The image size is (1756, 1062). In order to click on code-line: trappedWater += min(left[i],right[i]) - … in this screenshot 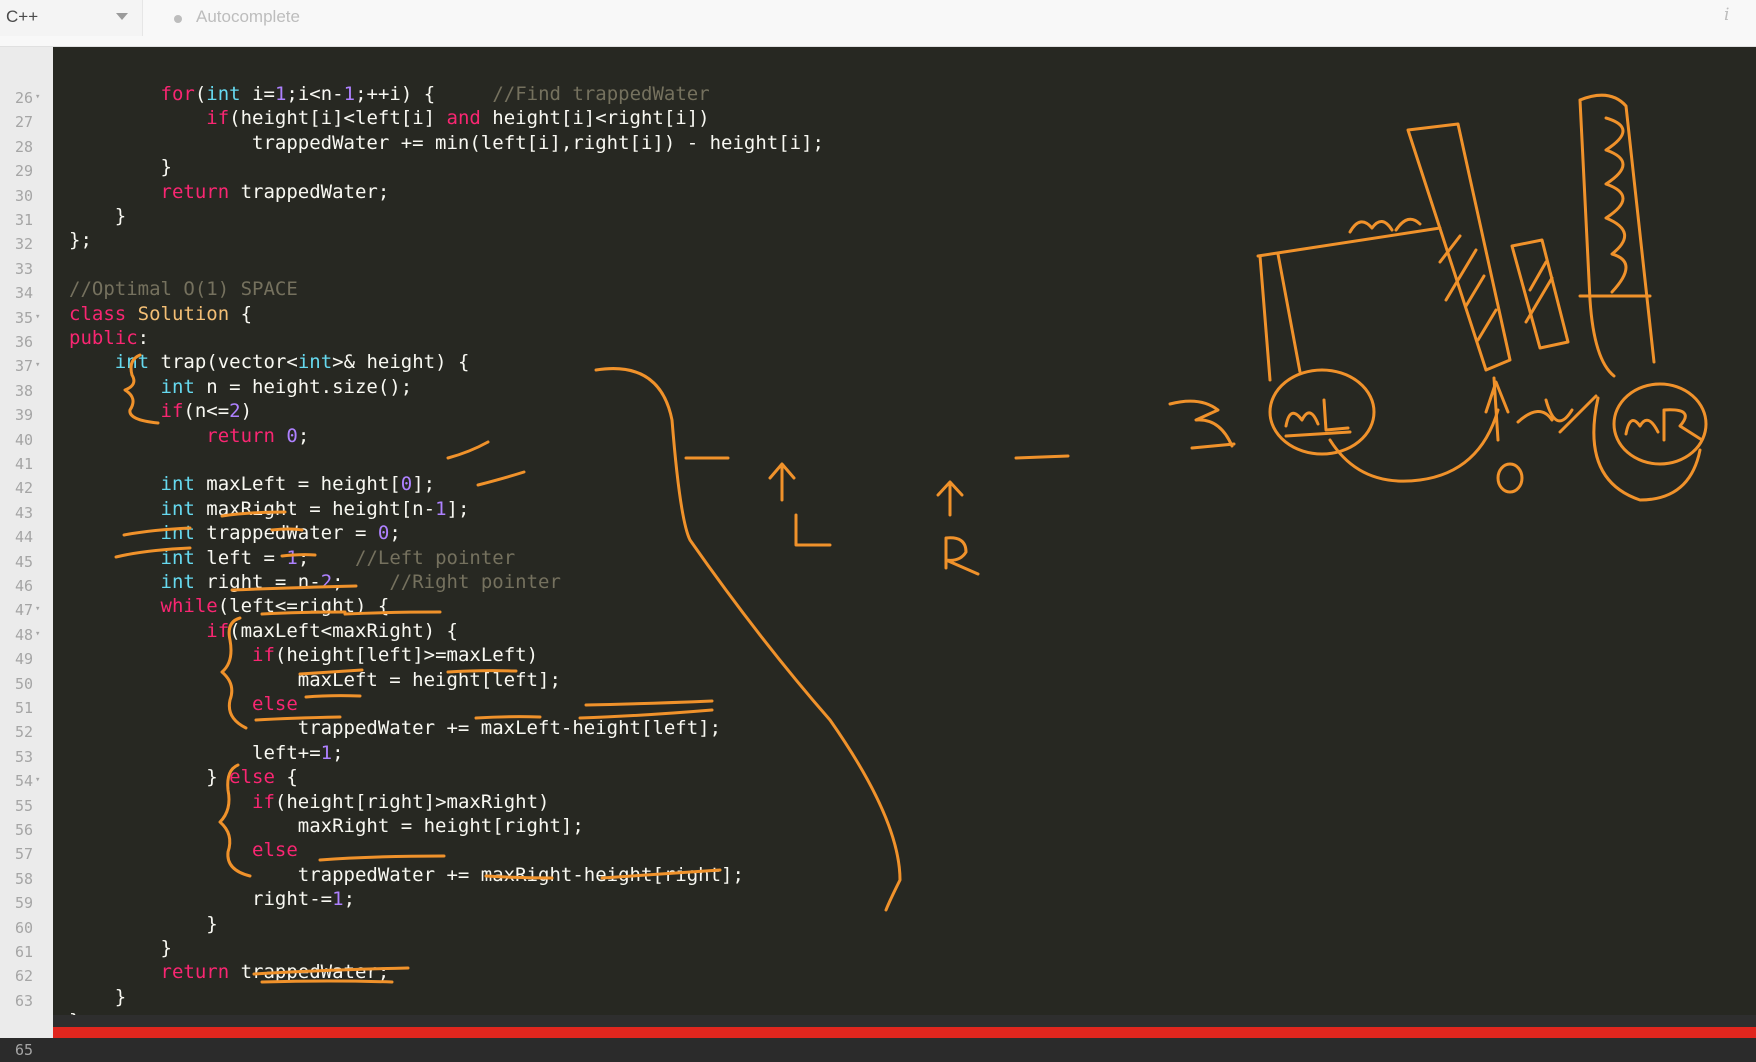, I will do `click(446, 143)`.